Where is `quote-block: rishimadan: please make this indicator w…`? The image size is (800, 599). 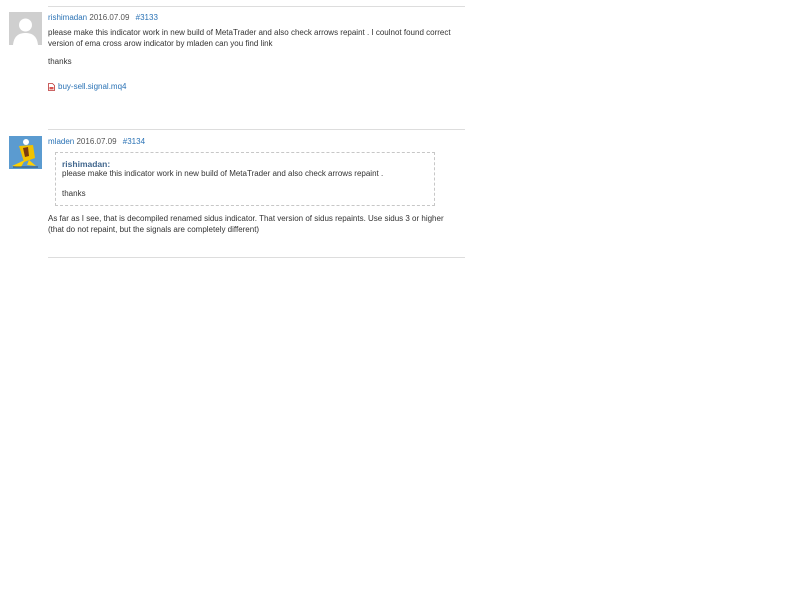 quote-block: rishimadan: please make this indicator w… is located at coordinates (245, 179).